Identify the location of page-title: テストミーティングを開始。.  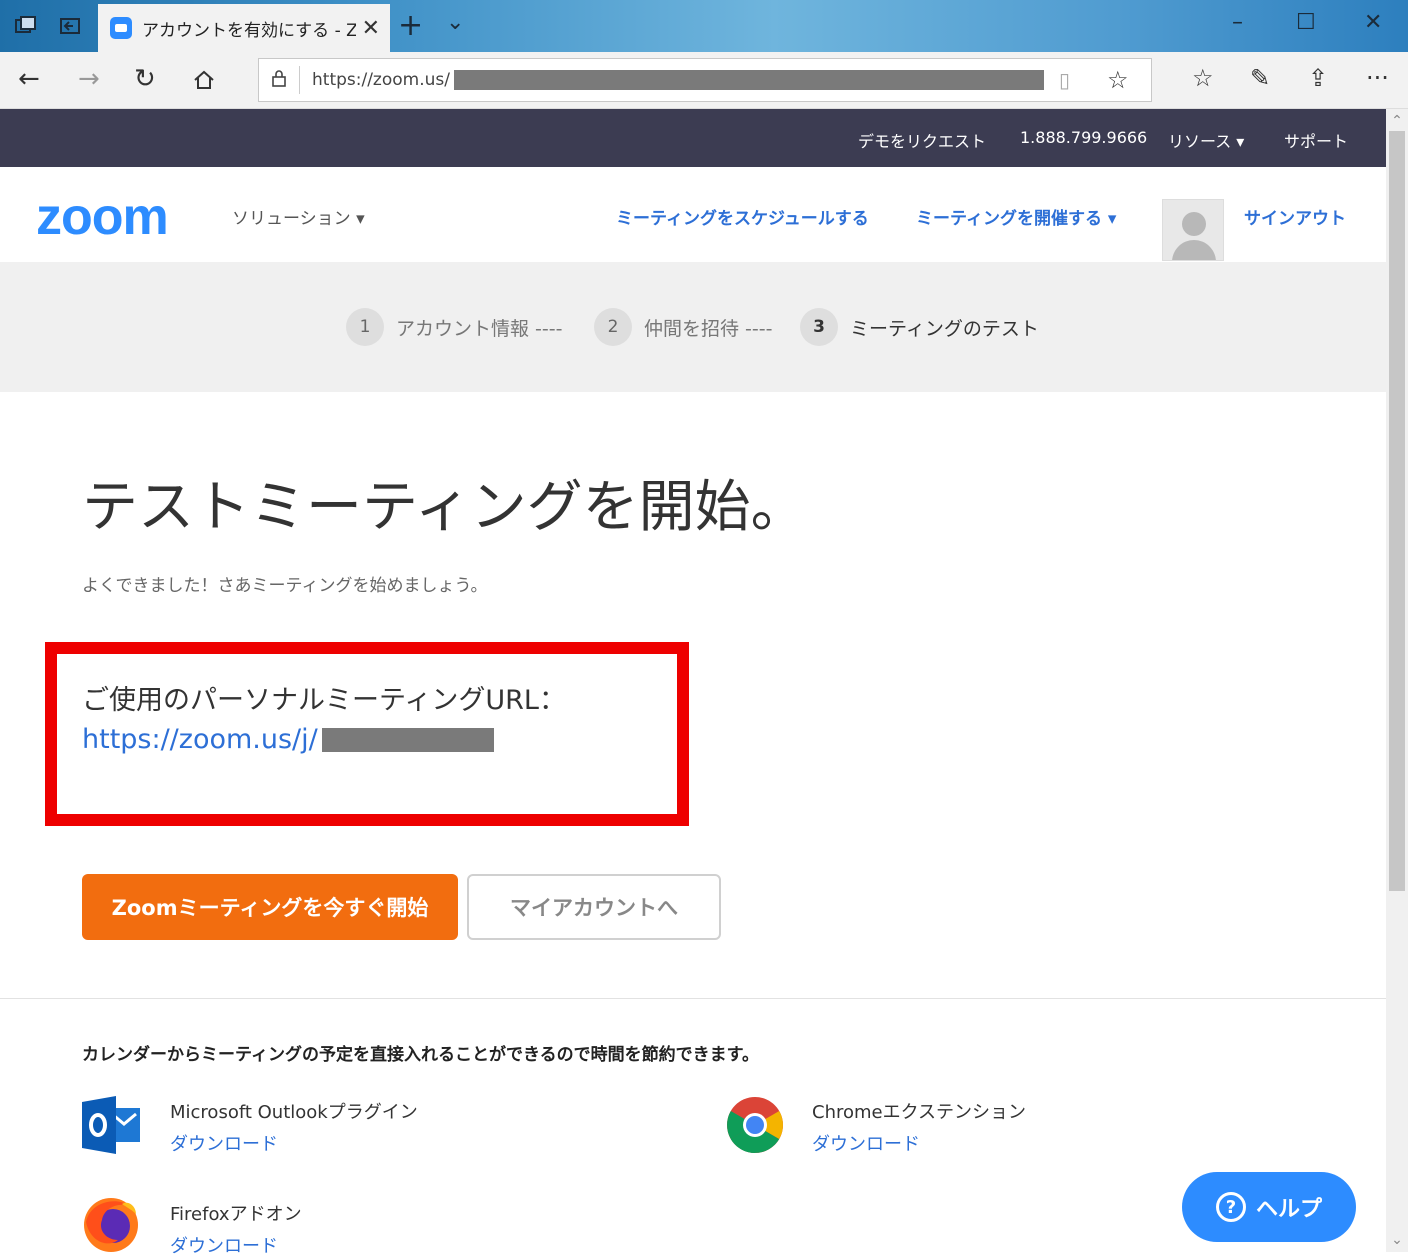
(444, 507).